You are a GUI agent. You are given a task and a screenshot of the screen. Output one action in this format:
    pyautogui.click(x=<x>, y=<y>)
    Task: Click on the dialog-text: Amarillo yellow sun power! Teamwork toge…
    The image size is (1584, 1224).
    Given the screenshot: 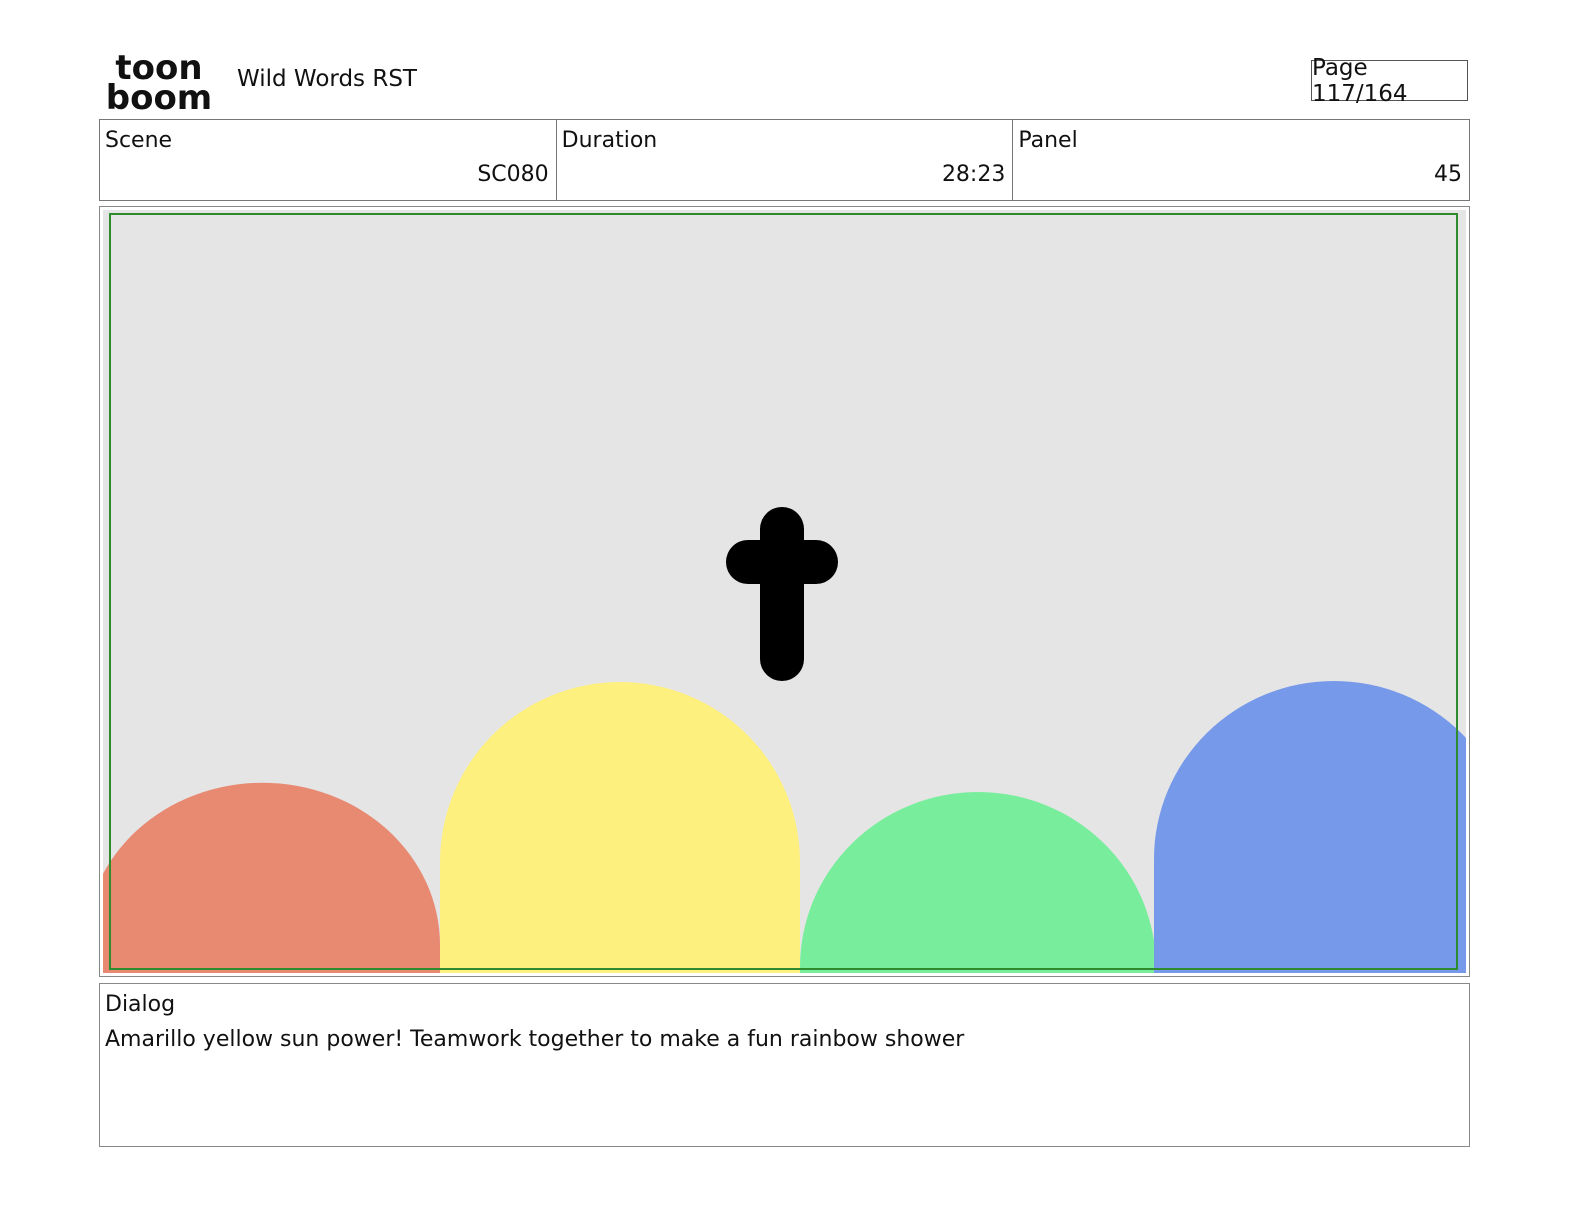 What is the action you would take?
    pyautogui.click(x=535, y=1039)
    